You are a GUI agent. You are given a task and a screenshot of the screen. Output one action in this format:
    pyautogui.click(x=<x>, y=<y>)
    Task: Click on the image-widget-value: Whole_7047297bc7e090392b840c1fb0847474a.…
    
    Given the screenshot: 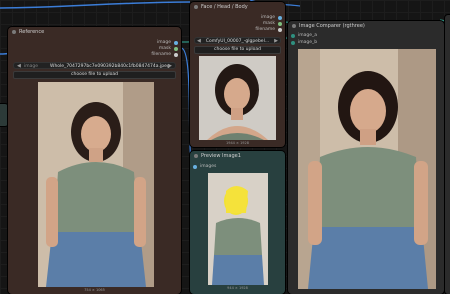 What is the action you would take?
    pyautogui.click(x=110, y=66)
    